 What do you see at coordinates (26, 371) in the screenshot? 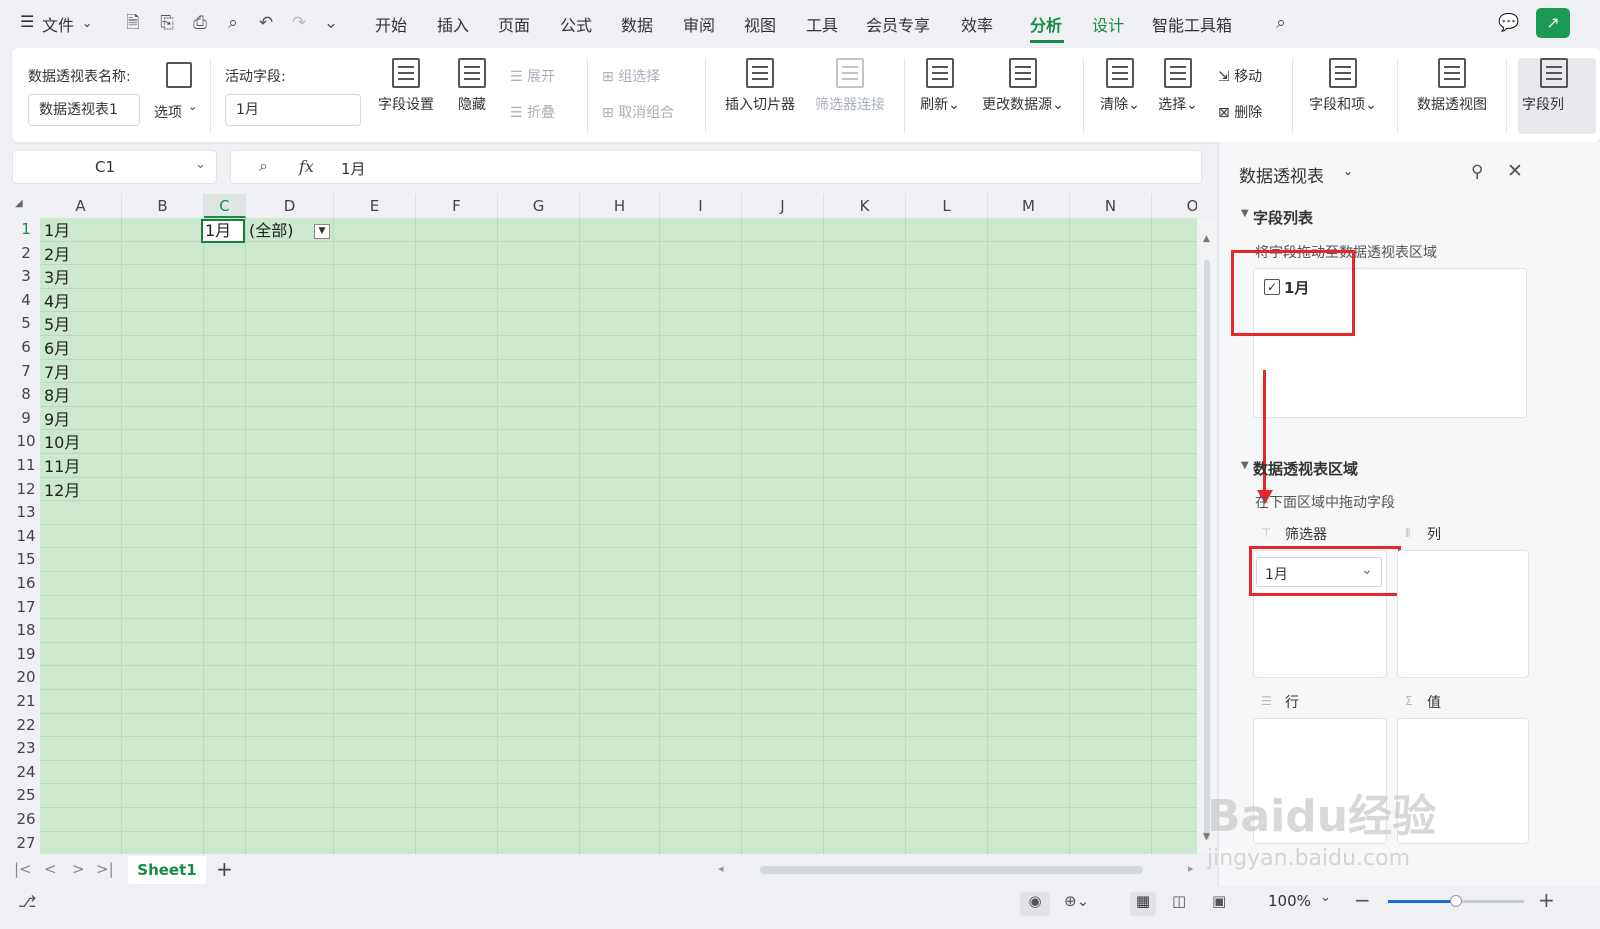
I see `row-header-7: 7` at bounding box center [26, 371].